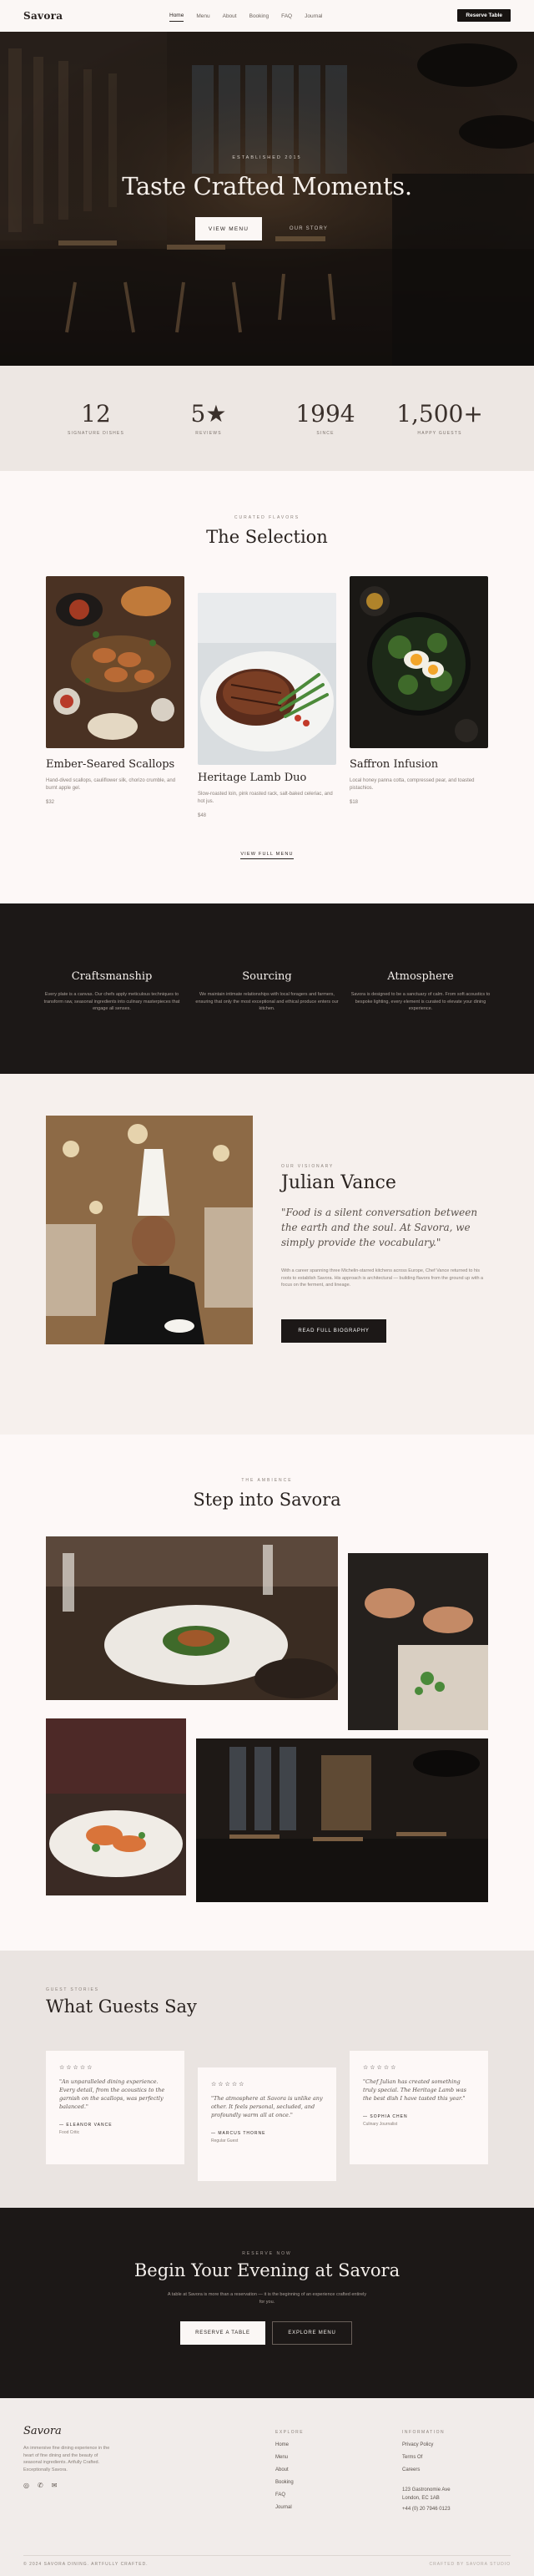 The height and width of the screenshot is (2576, 534). What do you see at coordinates (245, 16) in the screenshot?
I see `nav-links: Home Menu About Booking FAQ Journal` at bounding box center [245, 16].